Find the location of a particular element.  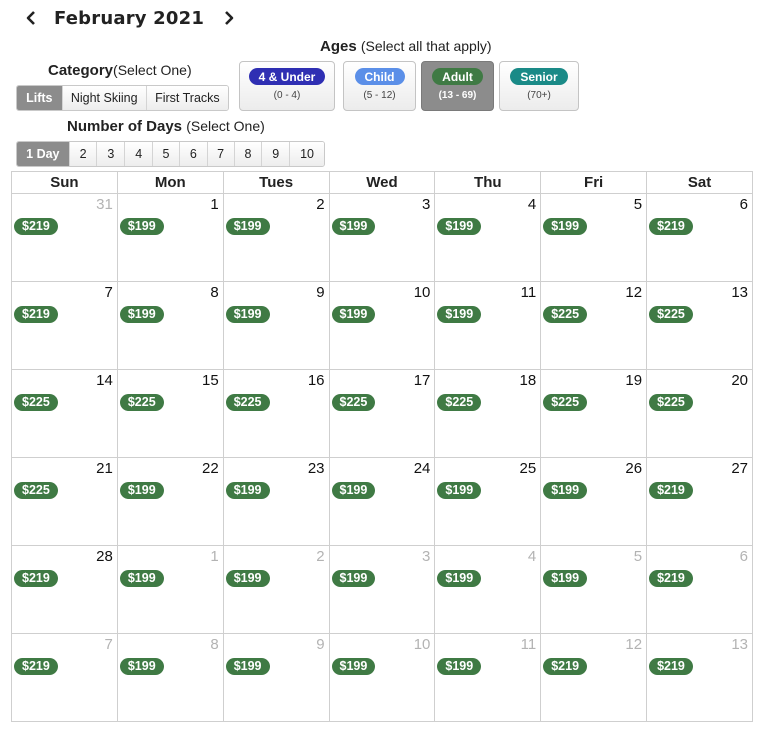

calendar-day-cell: 14 $225 is located at coordinates (64, 413).